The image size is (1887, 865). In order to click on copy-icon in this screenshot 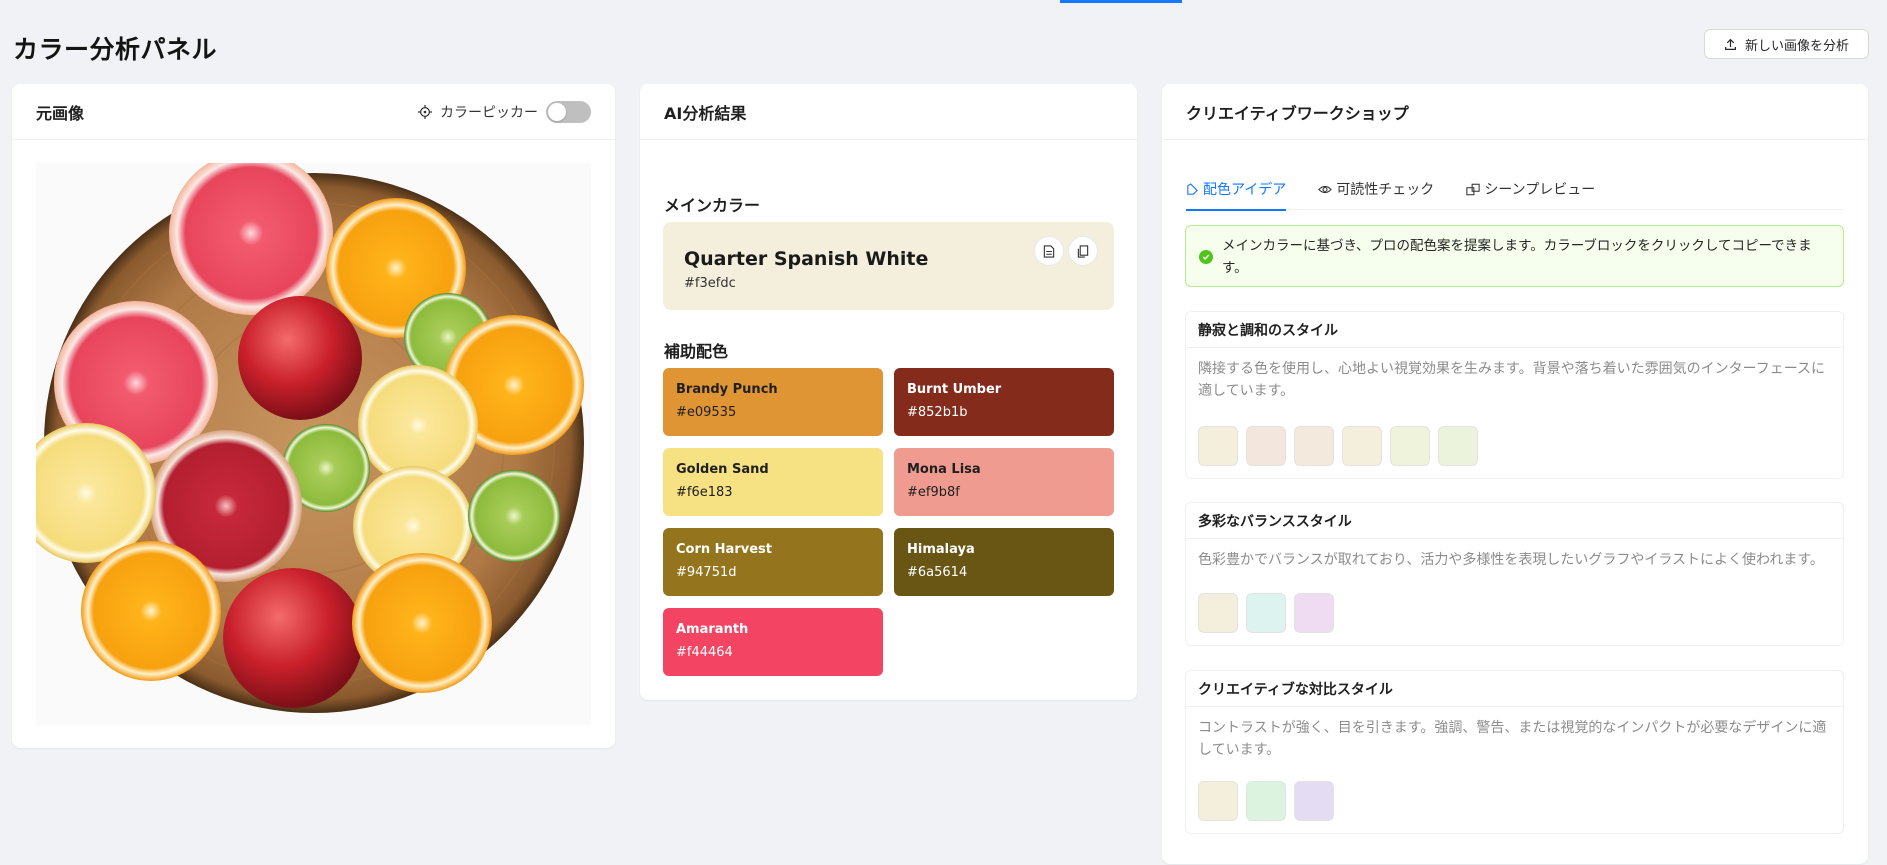, I will do `click(1083, 251)`.